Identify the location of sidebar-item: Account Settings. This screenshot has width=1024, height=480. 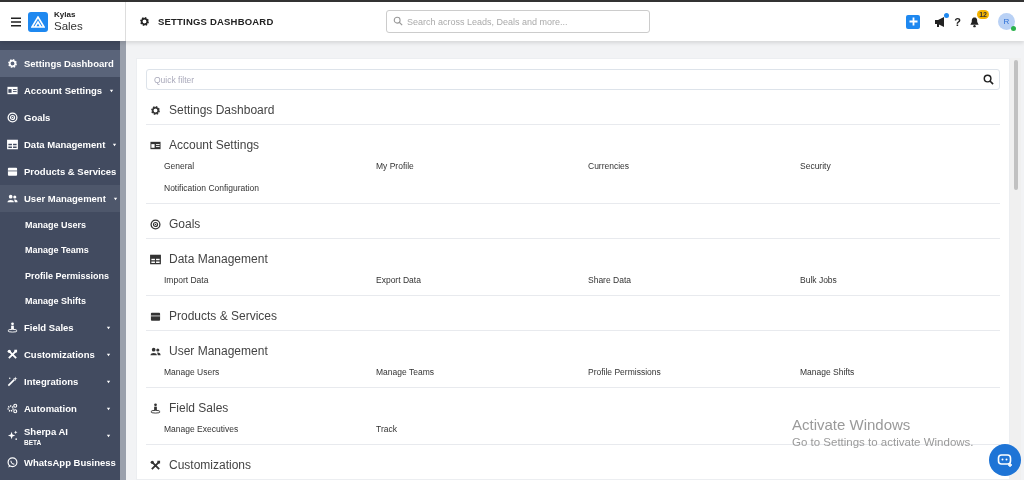
(60, 90).